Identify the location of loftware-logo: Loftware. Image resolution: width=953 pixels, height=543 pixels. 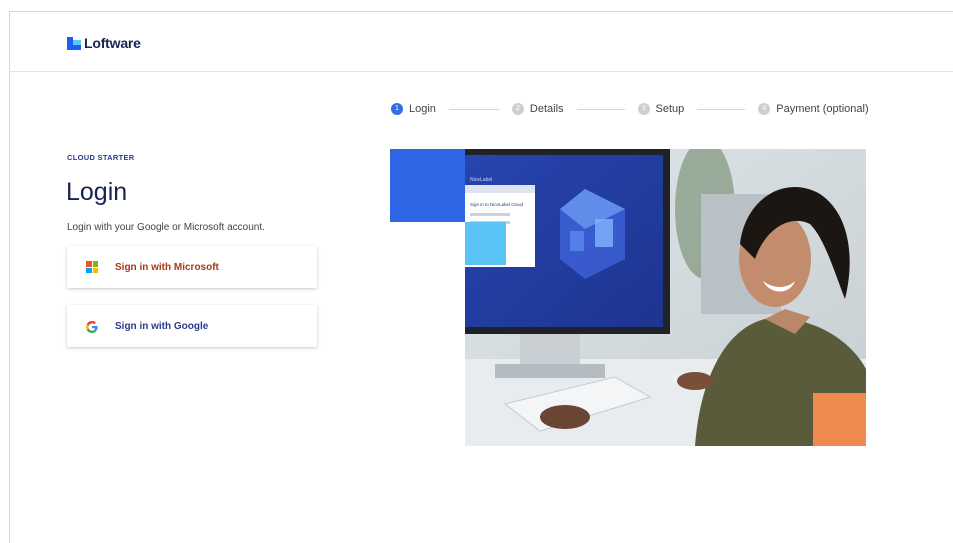
(104, 43).